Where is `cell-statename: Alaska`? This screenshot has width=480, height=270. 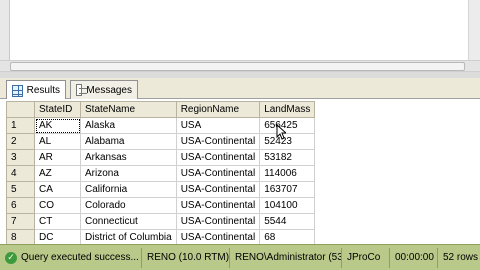 cell-statename: Alaska is located at coordinates (128, 125).